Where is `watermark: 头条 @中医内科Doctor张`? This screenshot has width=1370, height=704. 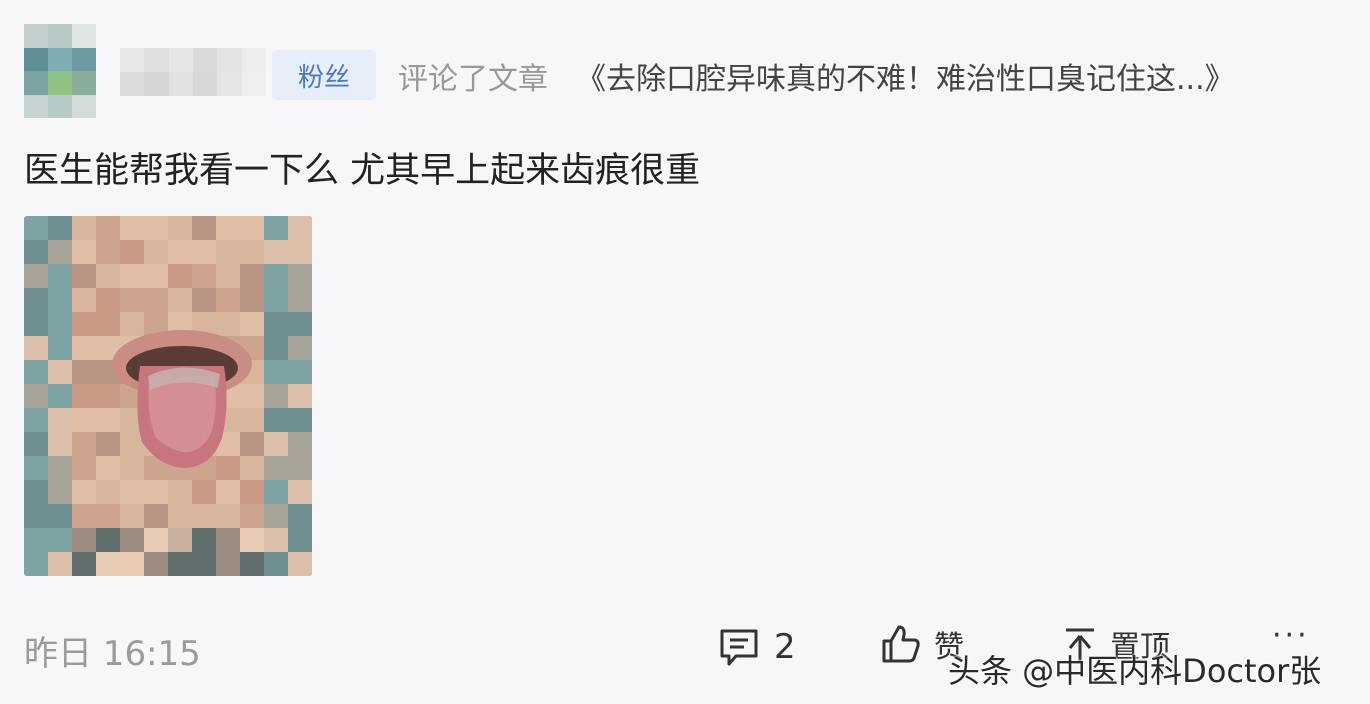 watermark: 头条 @中医内科Doctor张 is located at coordinates (1135, 671).